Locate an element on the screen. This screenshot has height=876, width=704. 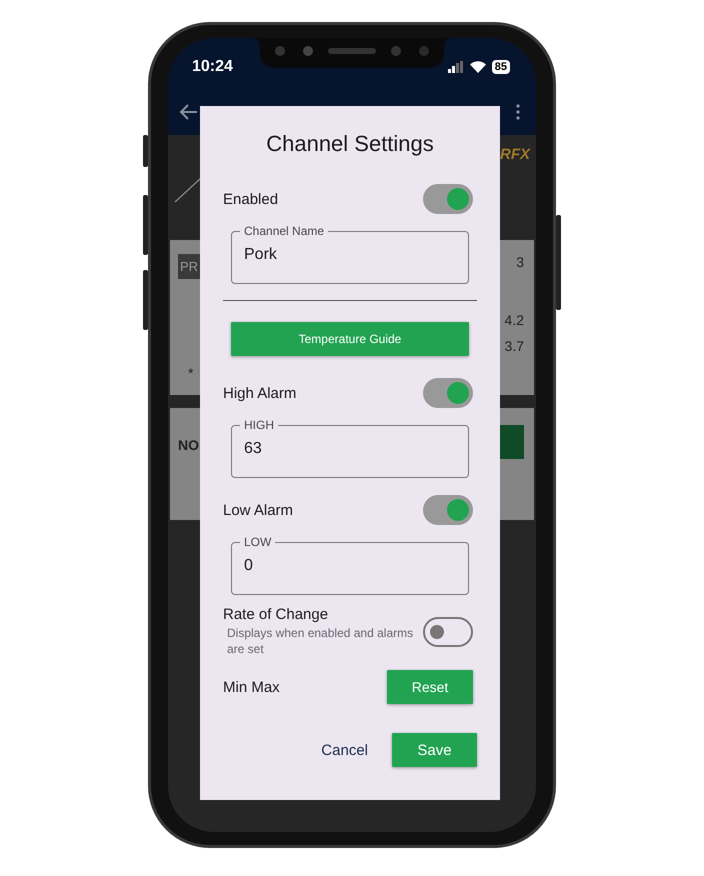
low-alarm-field: LOW 0 is located at coordinates (350, 565).